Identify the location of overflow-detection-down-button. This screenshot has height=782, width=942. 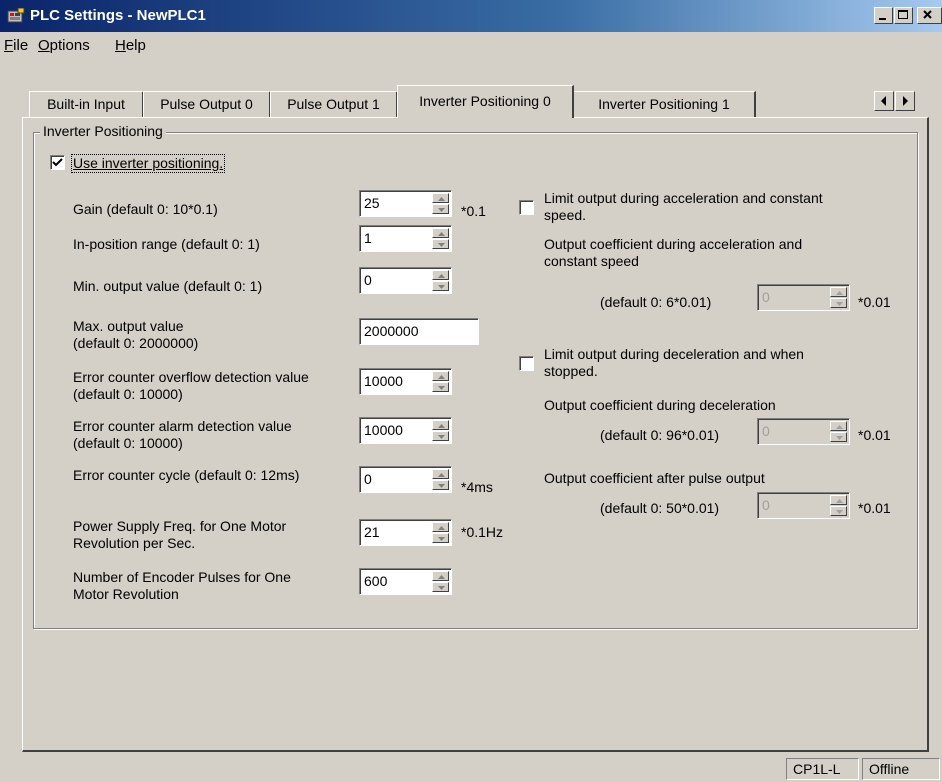
(440, 387).